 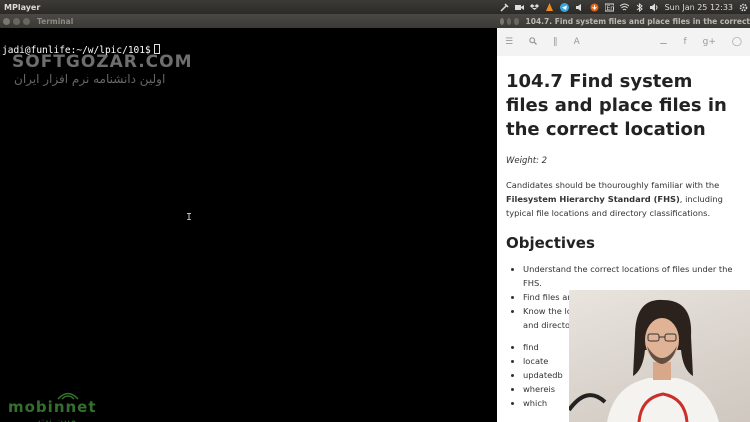 I want to click on presenter-figure, so click(x=644, y=360).